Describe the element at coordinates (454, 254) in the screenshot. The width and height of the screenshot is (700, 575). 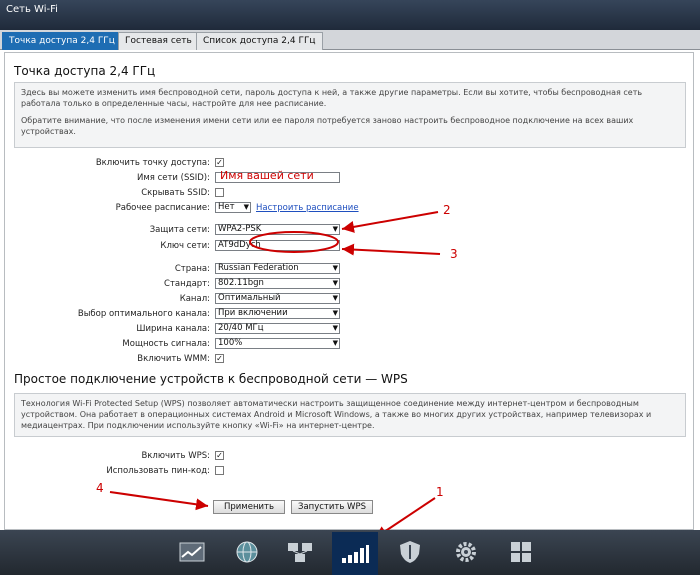
I see `annotation-number-3: 3` at that location.